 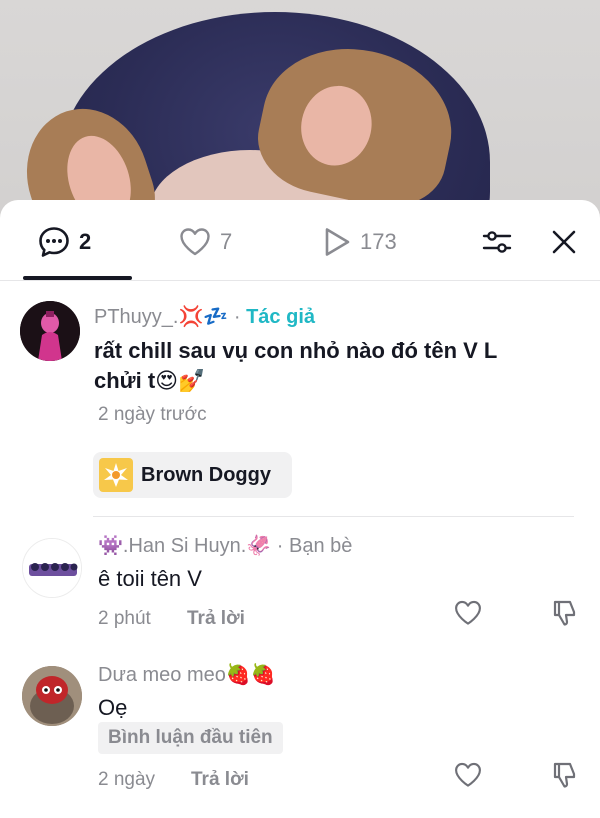 I want to click on sticker-chip: Brown Doggy, so click(x=192, y=475).